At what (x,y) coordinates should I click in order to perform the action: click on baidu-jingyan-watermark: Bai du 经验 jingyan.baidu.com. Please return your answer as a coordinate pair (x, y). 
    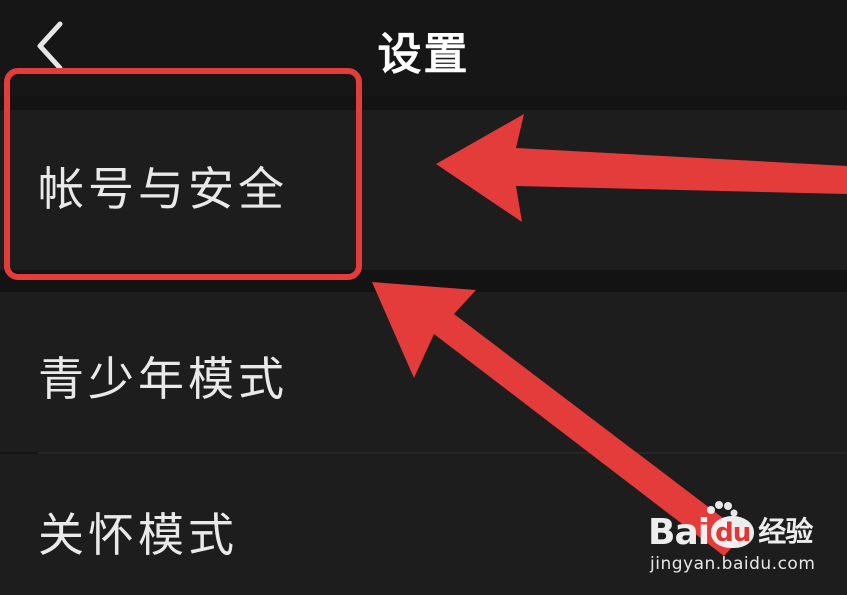
    Looking at the image, I should click on (733, 543).